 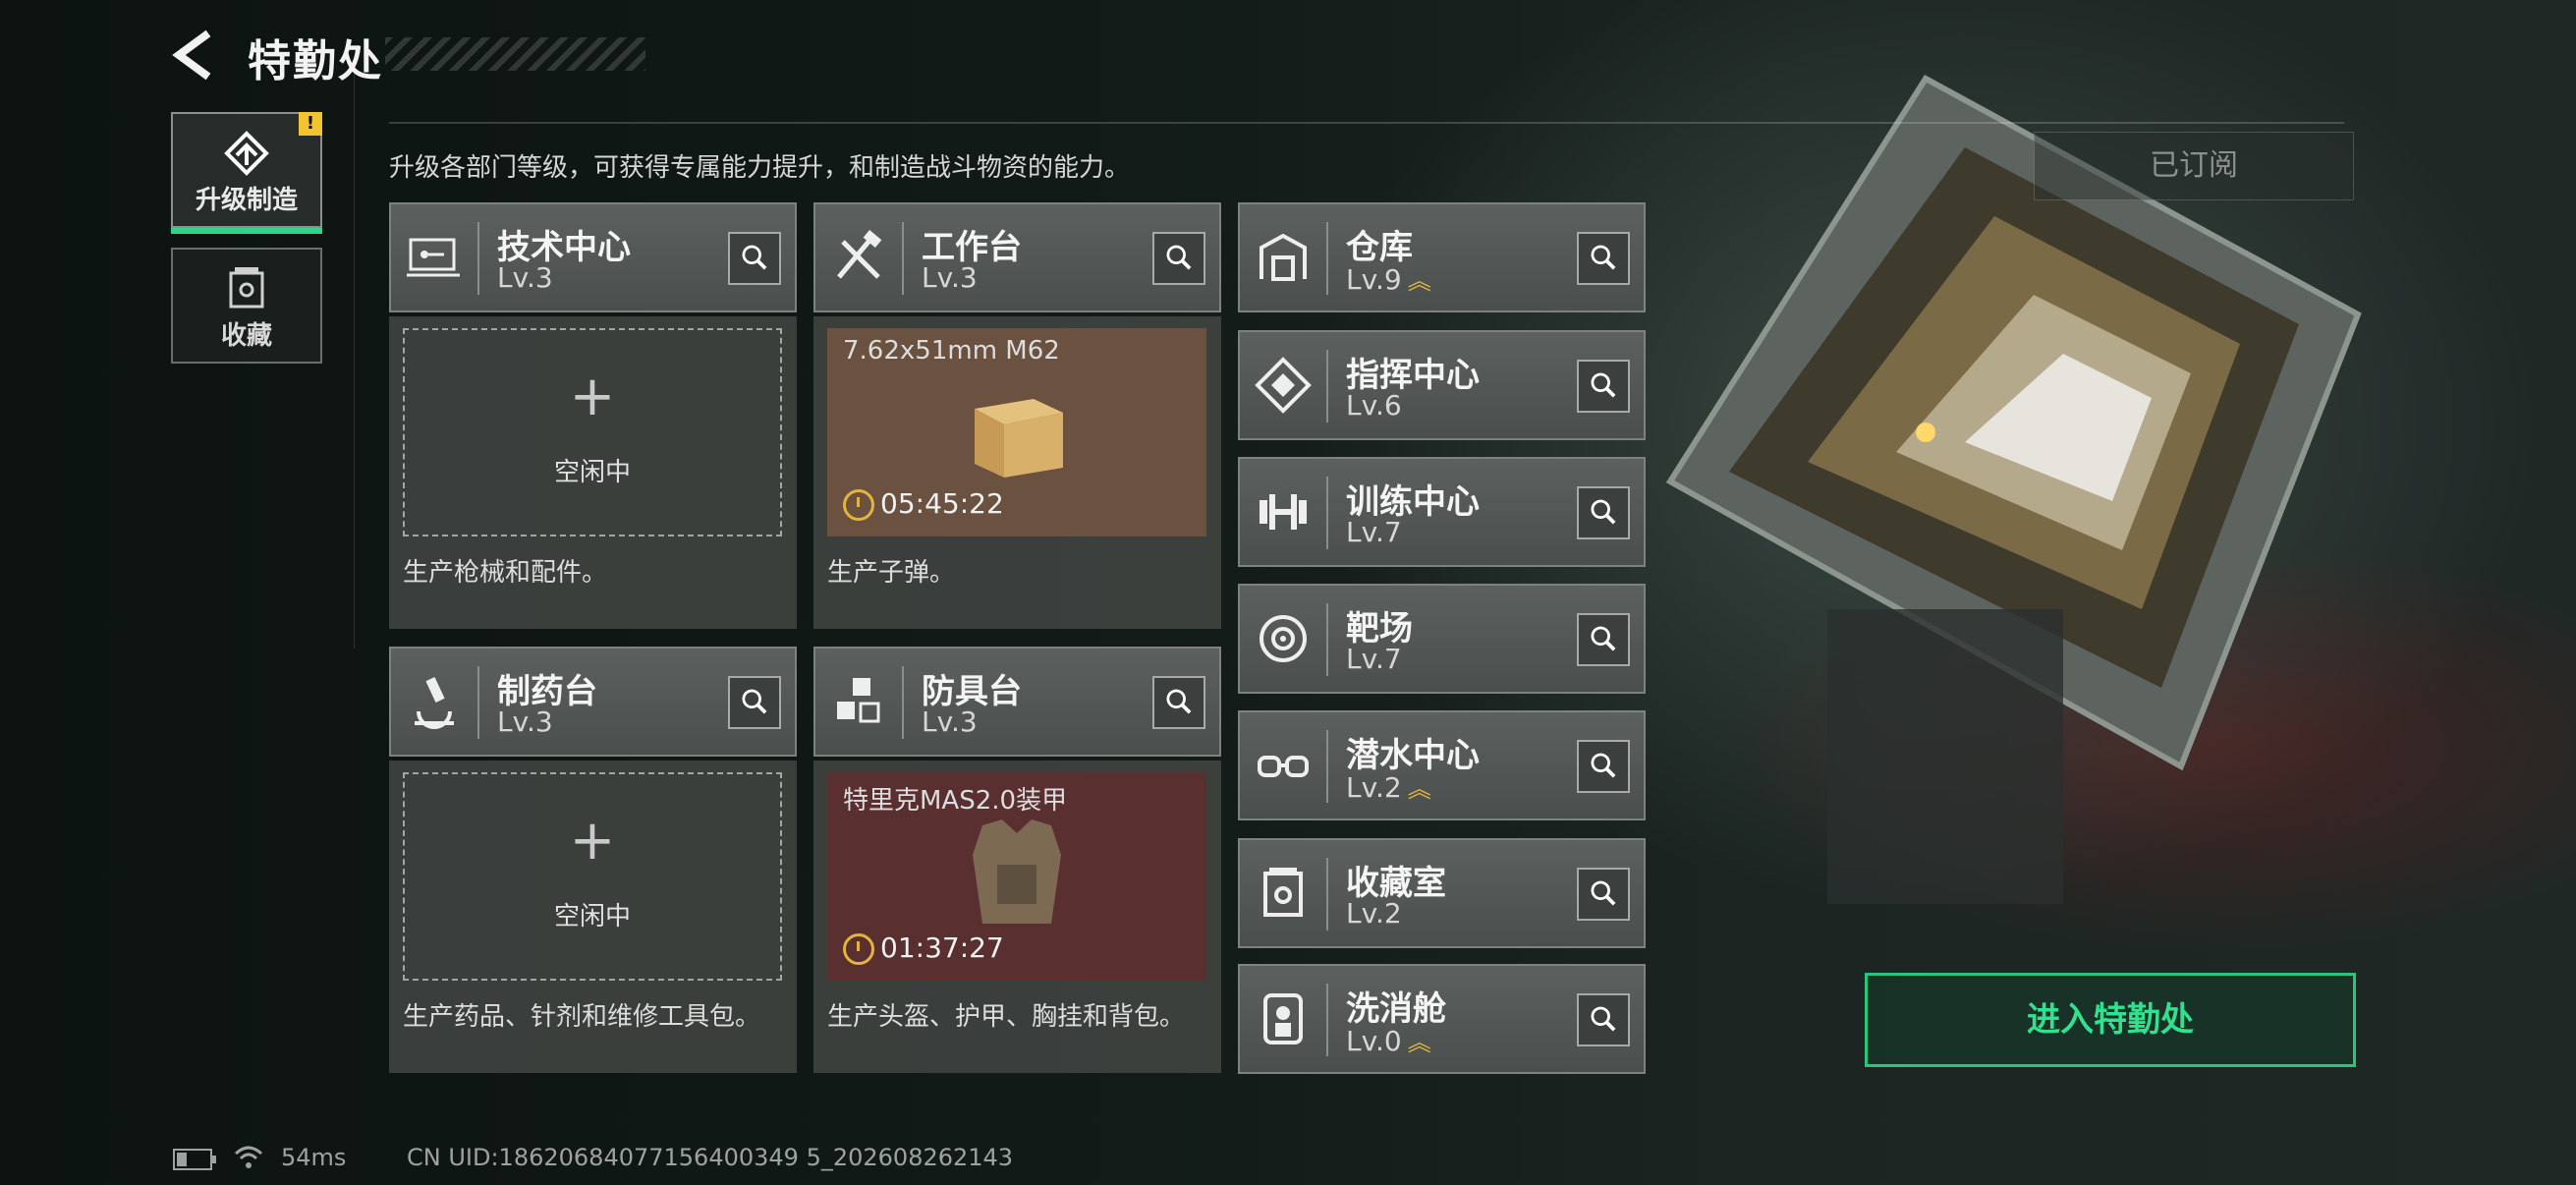 I want to click on station-level: Lv.2, so click(x=1374, y=788).